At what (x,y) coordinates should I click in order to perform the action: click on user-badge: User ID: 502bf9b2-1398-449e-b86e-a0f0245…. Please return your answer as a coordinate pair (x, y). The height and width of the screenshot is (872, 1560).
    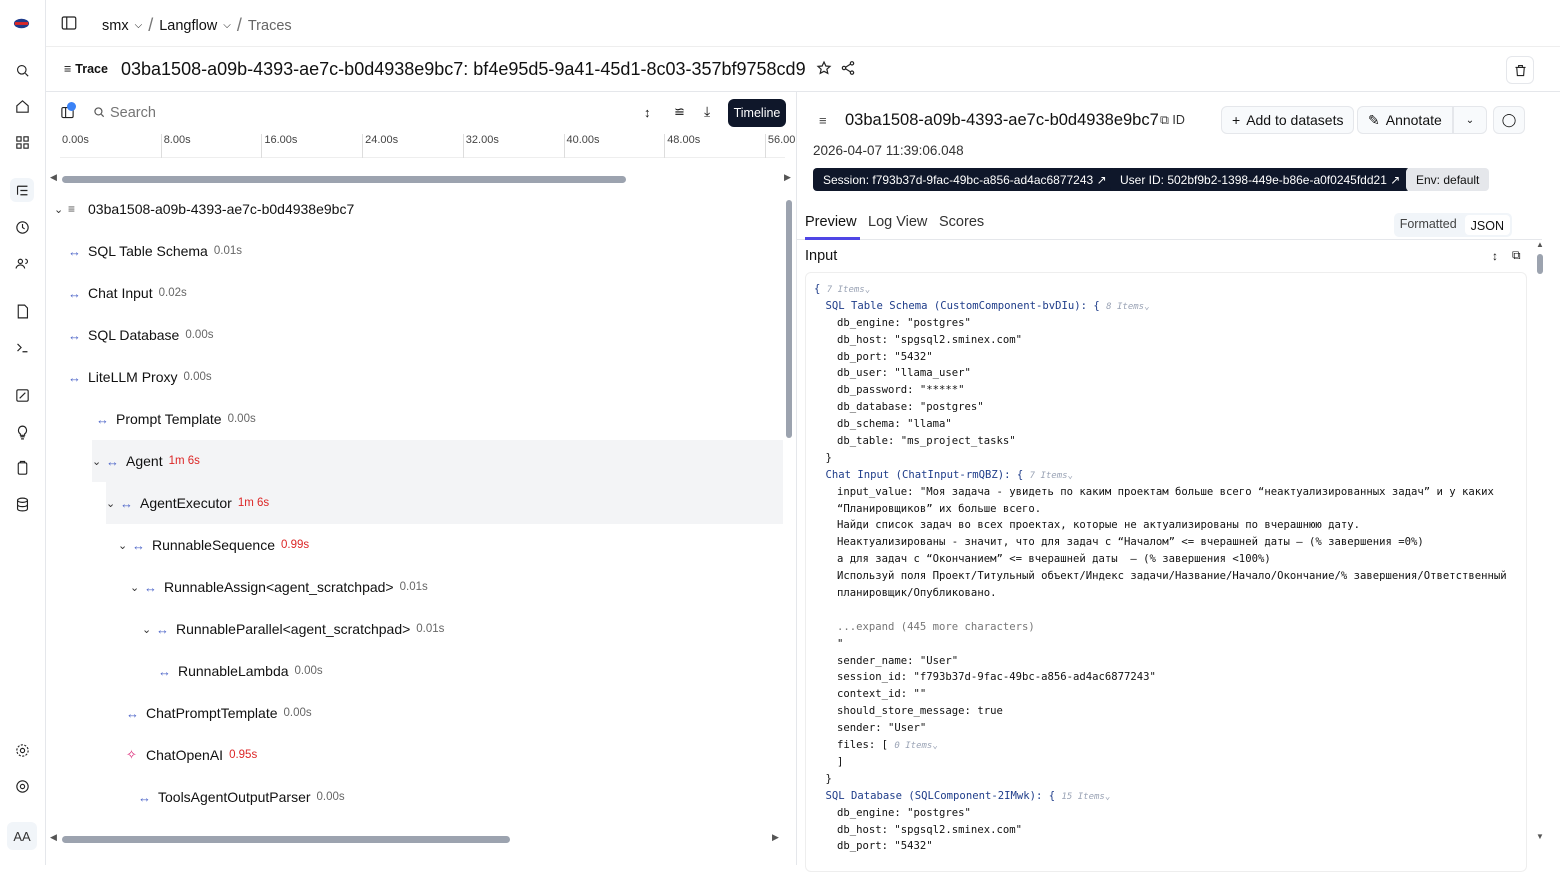
    Looking at the image, I should click on (1260, 179).